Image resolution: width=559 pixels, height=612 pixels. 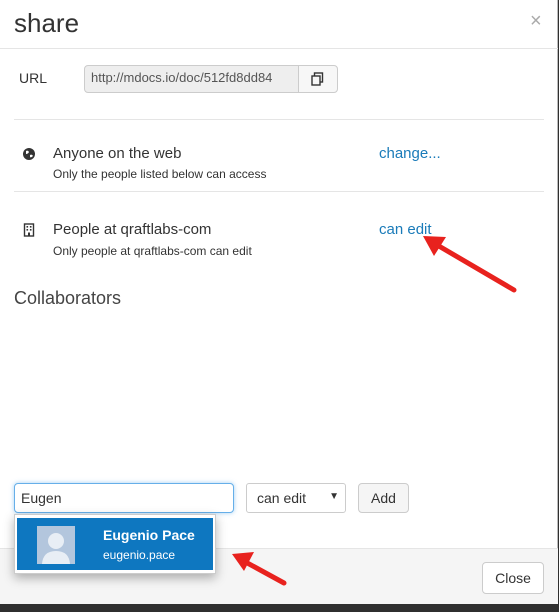 What do you see at coordinates (160, 174) in the screenshot?
I see `web-access-subtitle: Only the people listed below can access` at bounding box center [160, 174].